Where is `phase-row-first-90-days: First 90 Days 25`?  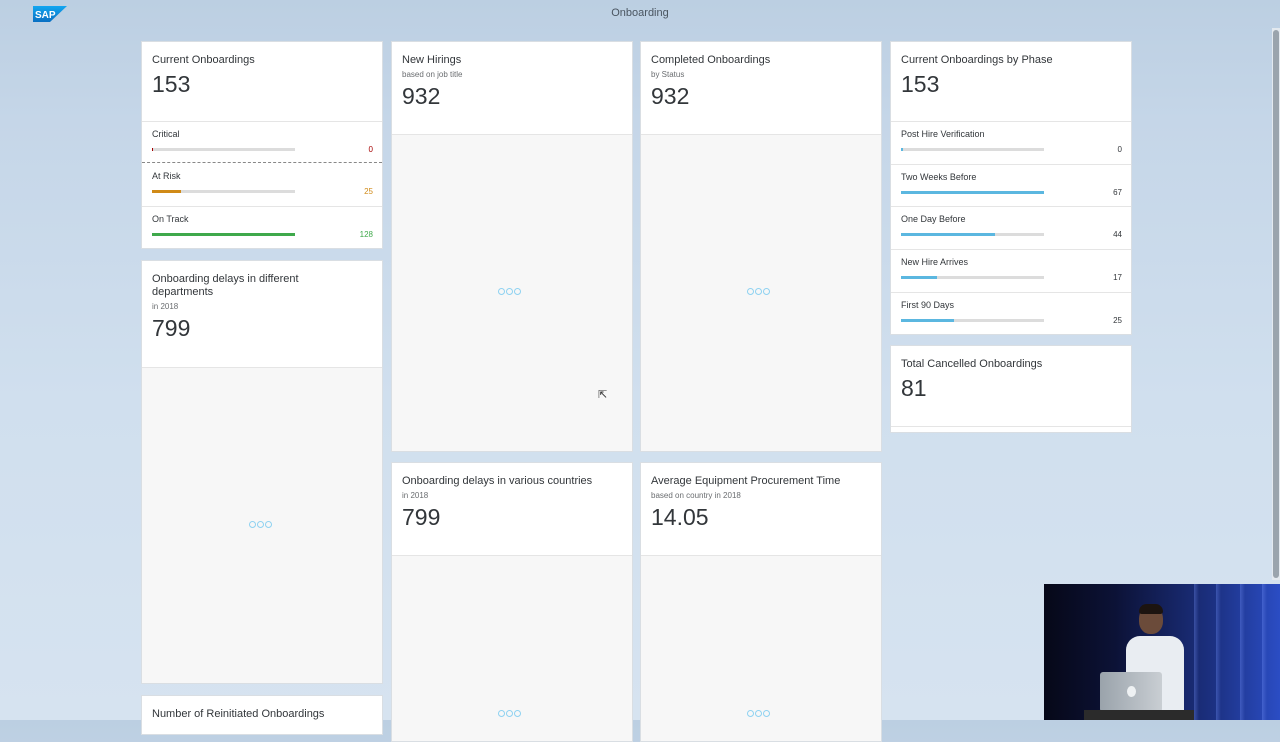
phase-row-first-90-days: First 90 Days 25 is located at coordinates (1011, 313).